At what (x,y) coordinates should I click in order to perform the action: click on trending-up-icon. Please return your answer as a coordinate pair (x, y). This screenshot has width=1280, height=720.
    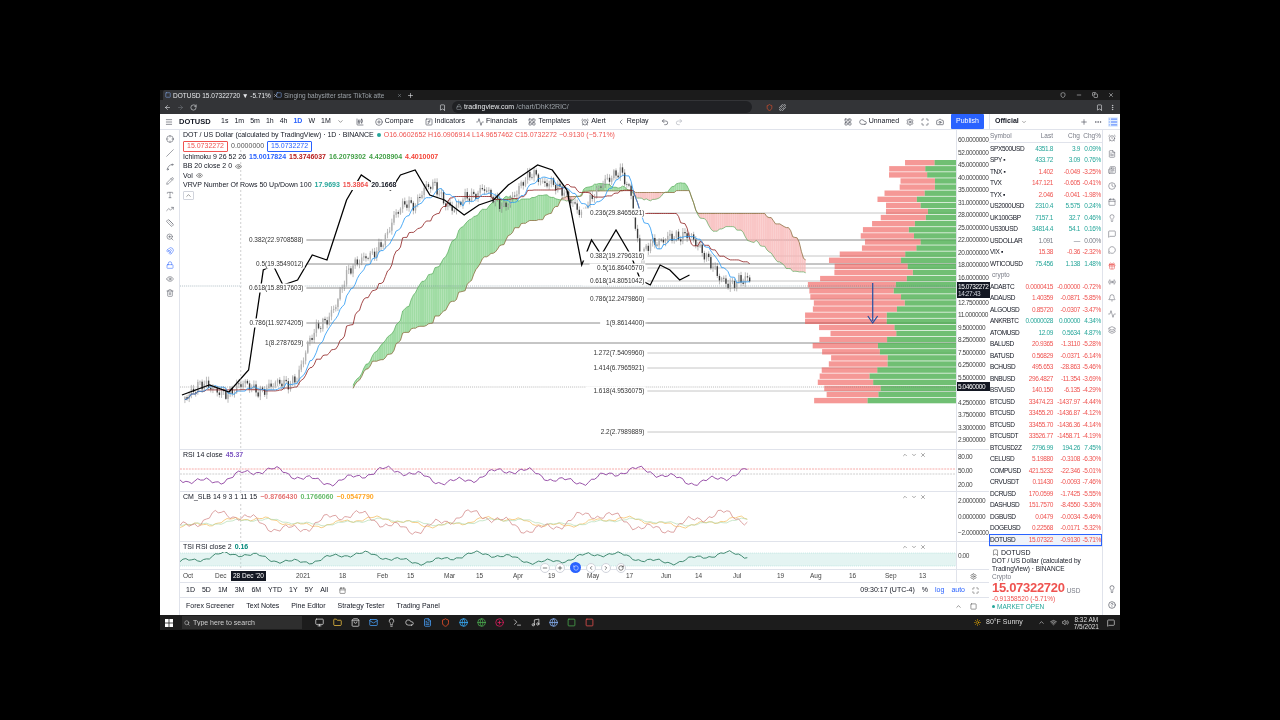
    Looking at the image, I should click on (169, 209).